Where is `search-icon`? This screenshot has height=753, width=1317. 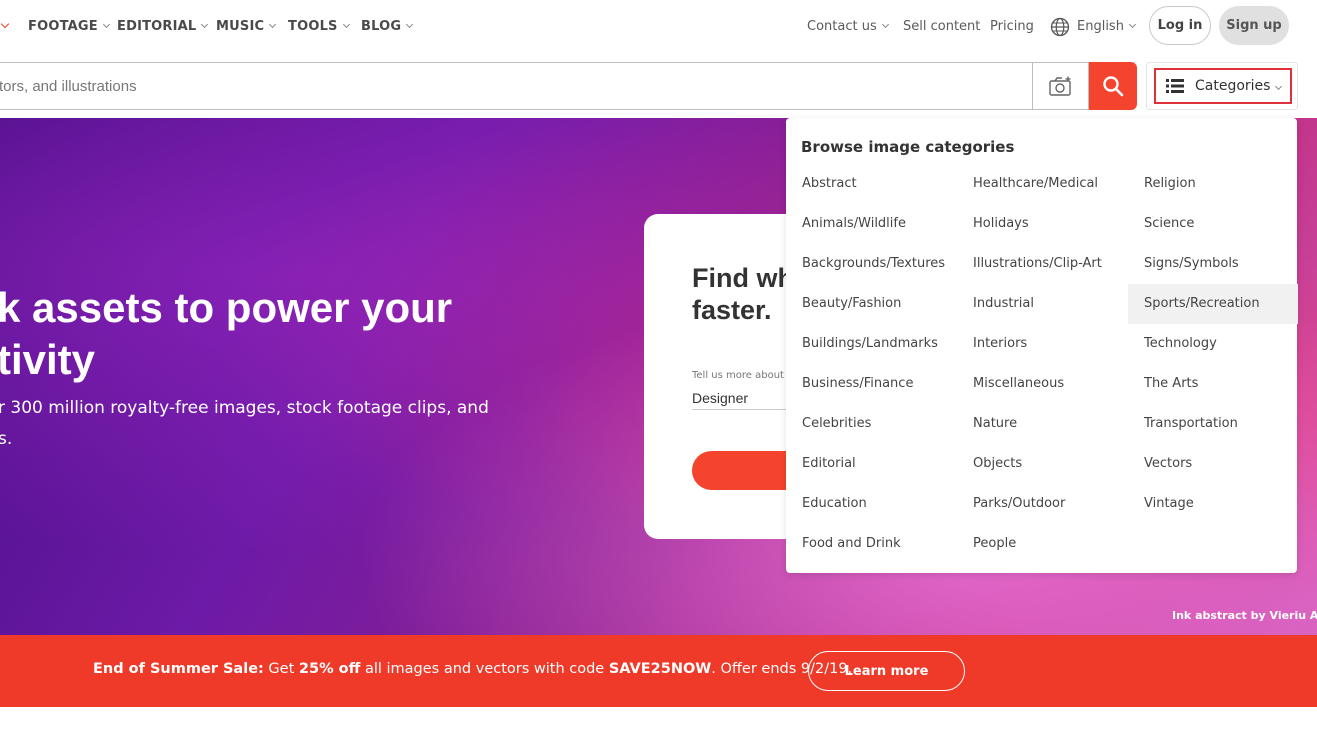 search-icon is located at coordinates (1113, 86).